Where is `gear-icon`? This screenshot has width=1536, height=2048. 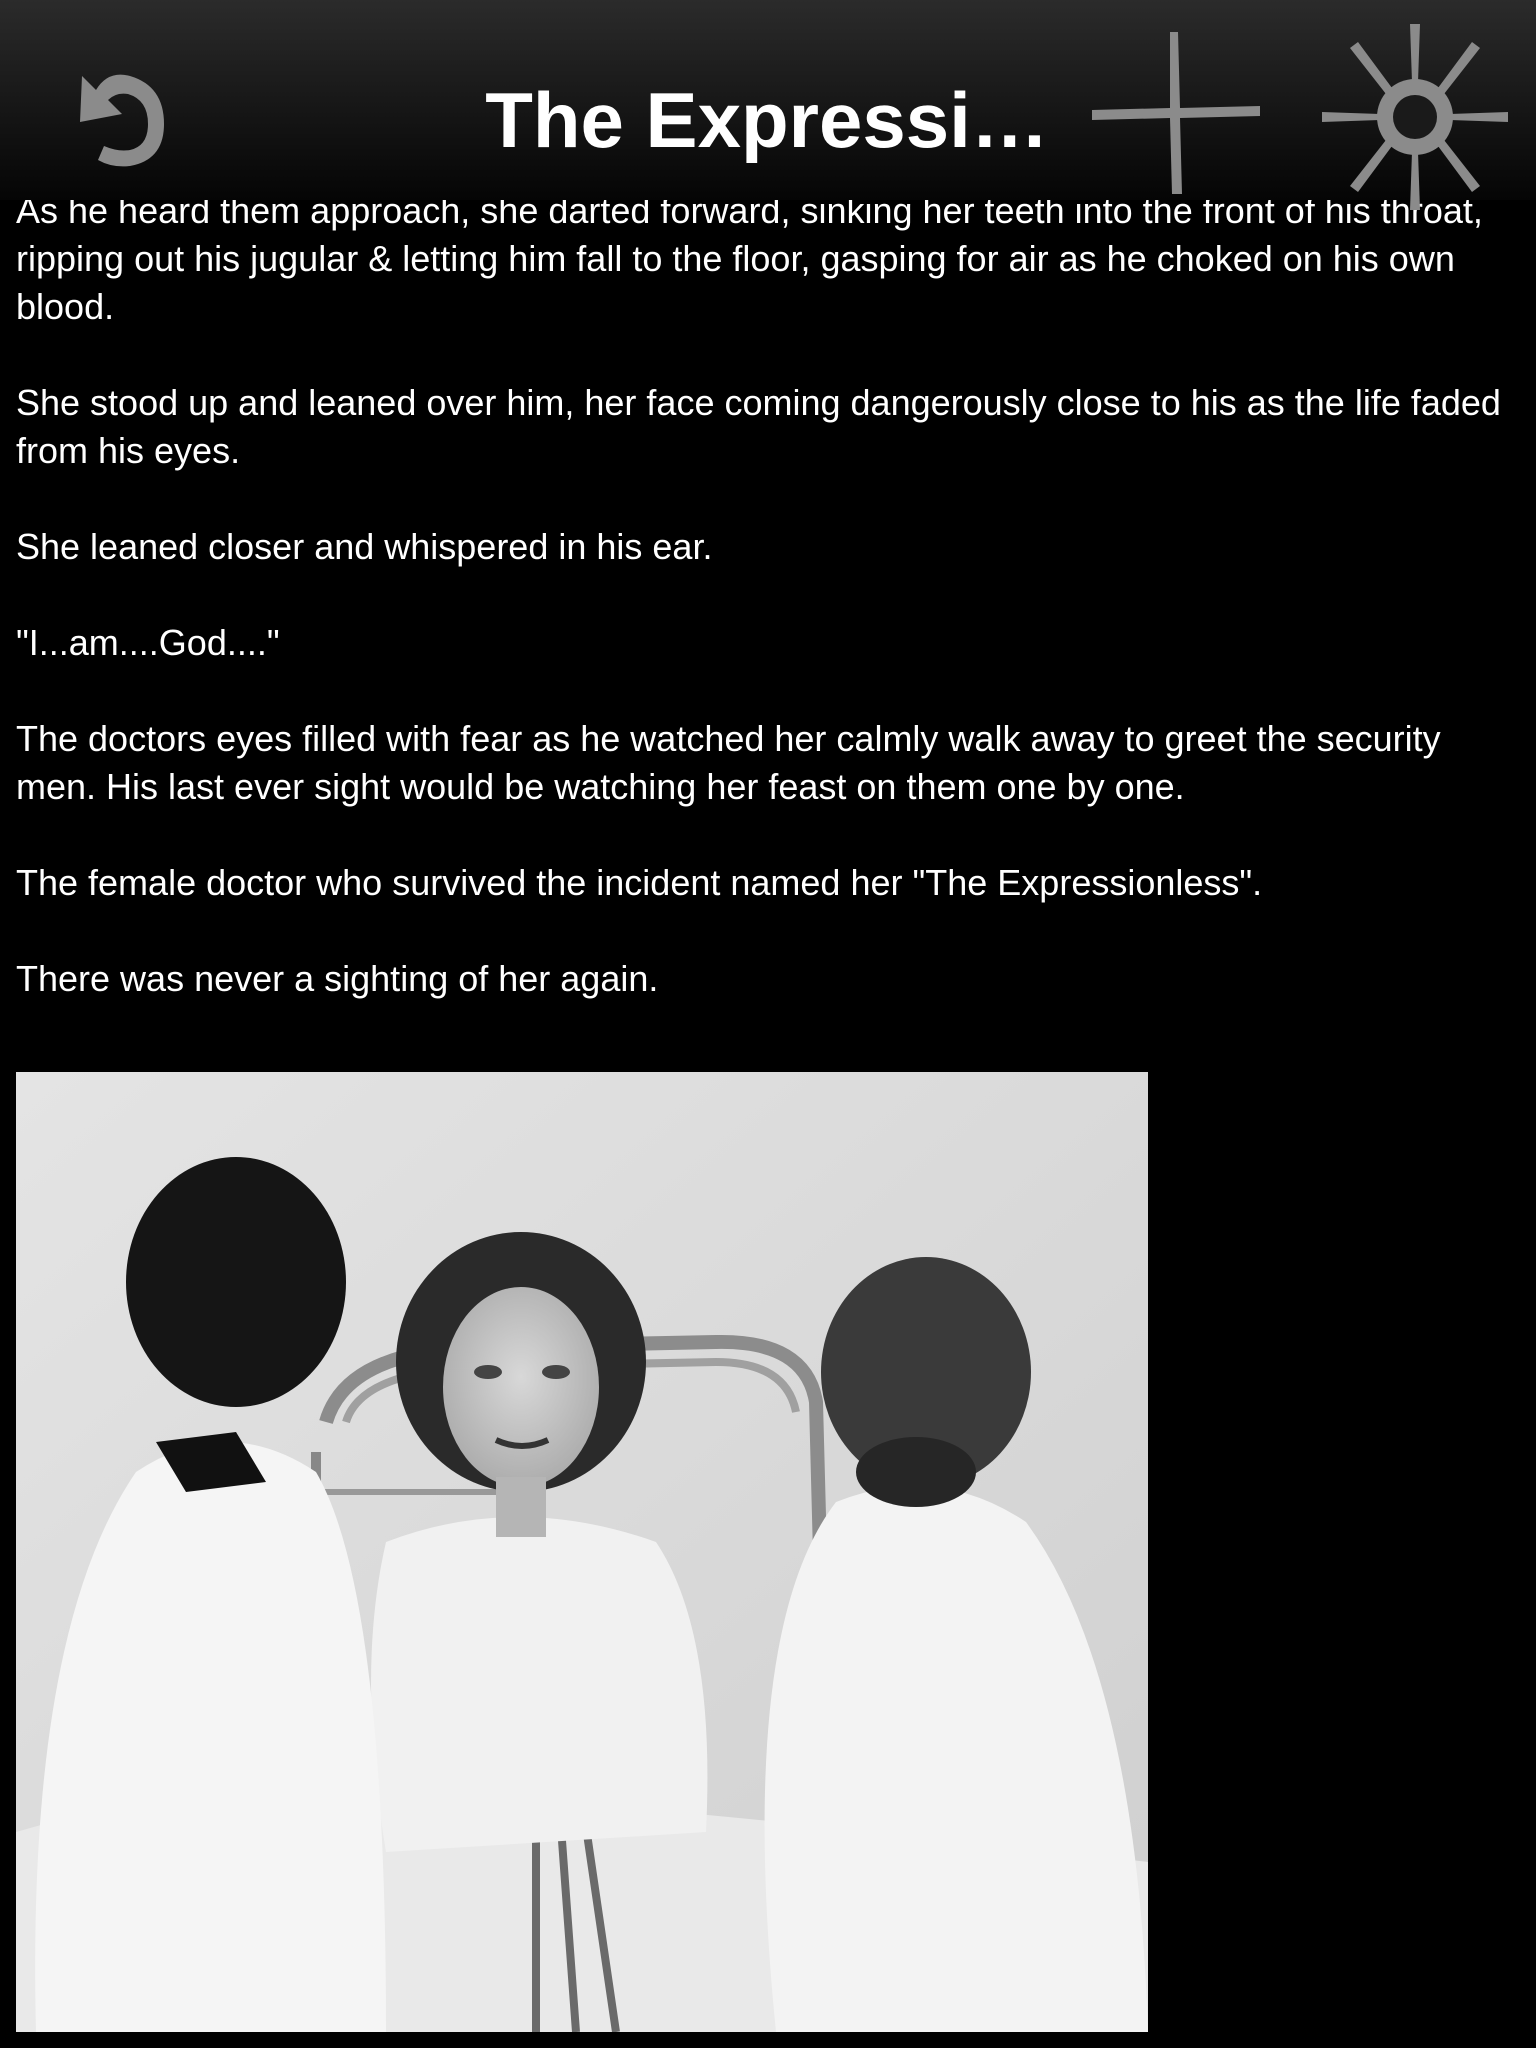 gear-icon is located at coordinates (1415, 117).